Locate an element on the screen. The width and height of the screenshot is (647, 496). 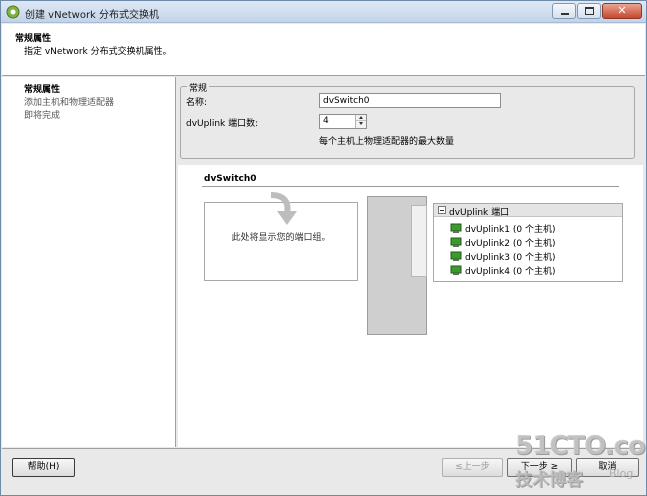
chevron-down-icon is located at coordinates (361, 123).